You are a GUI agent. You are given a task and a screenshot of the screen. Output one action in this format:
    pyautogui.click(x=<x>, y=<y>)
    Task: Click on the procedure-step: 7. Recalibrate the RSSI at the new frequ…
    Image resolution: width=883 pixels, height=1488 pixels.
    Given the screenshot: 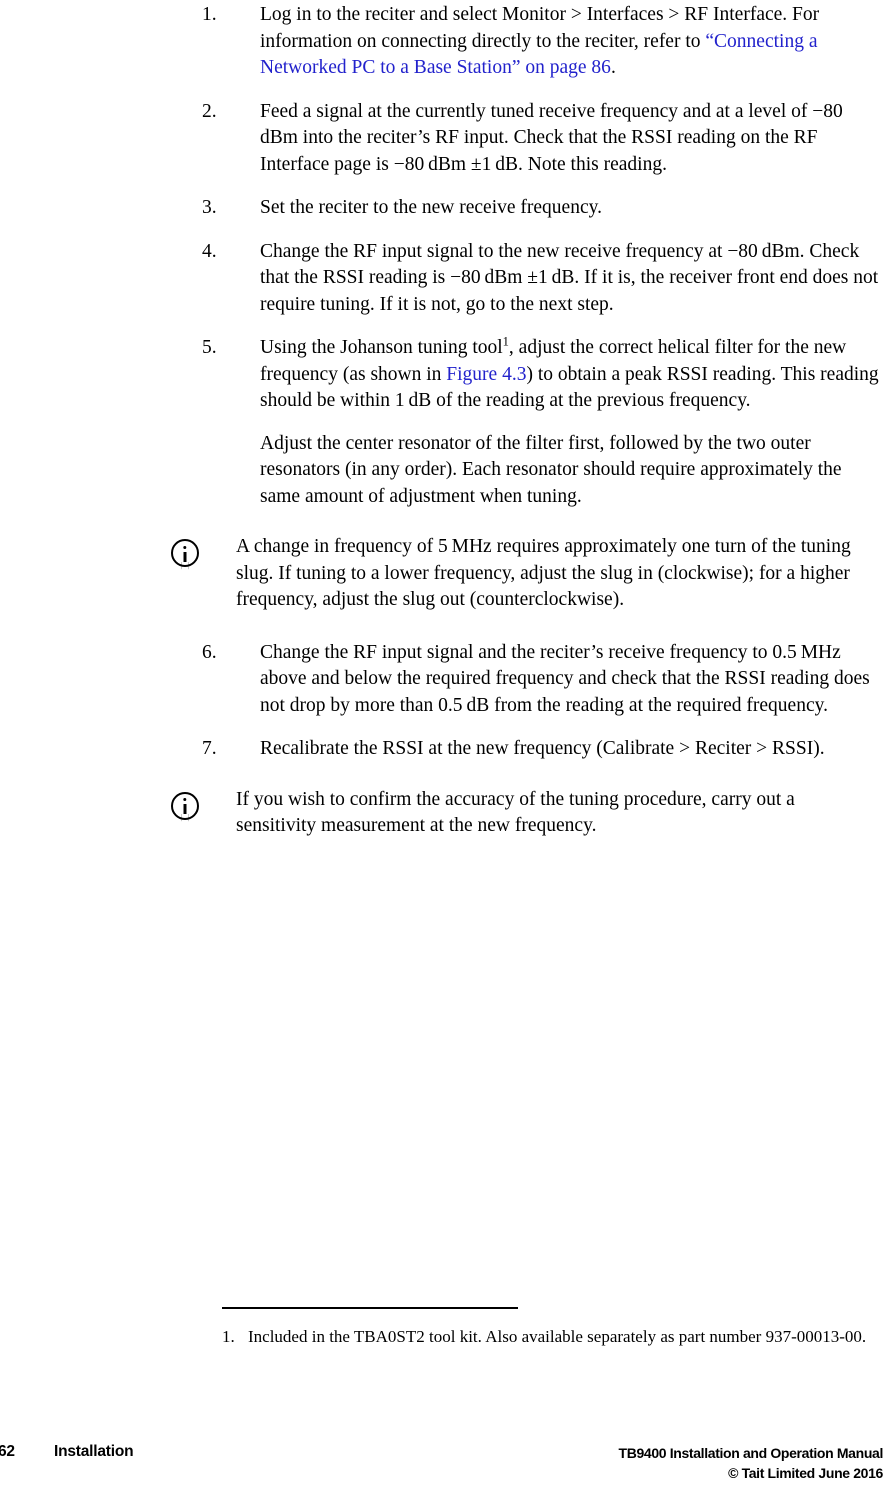 What is the action you would take?
    pyautogui.click(x=441, y=749)
    